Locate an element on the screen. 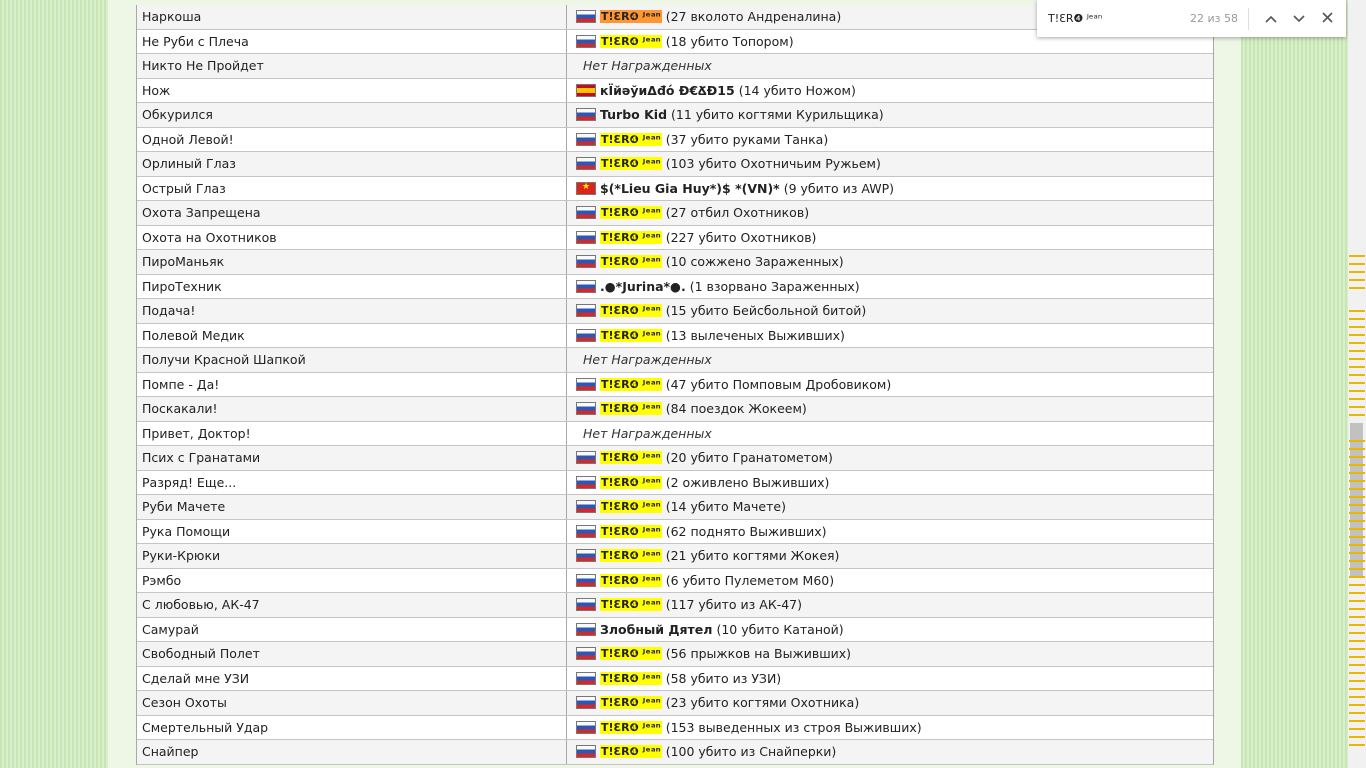  player-name: .●*Jurina*●. is located at coordinates (643, 286).